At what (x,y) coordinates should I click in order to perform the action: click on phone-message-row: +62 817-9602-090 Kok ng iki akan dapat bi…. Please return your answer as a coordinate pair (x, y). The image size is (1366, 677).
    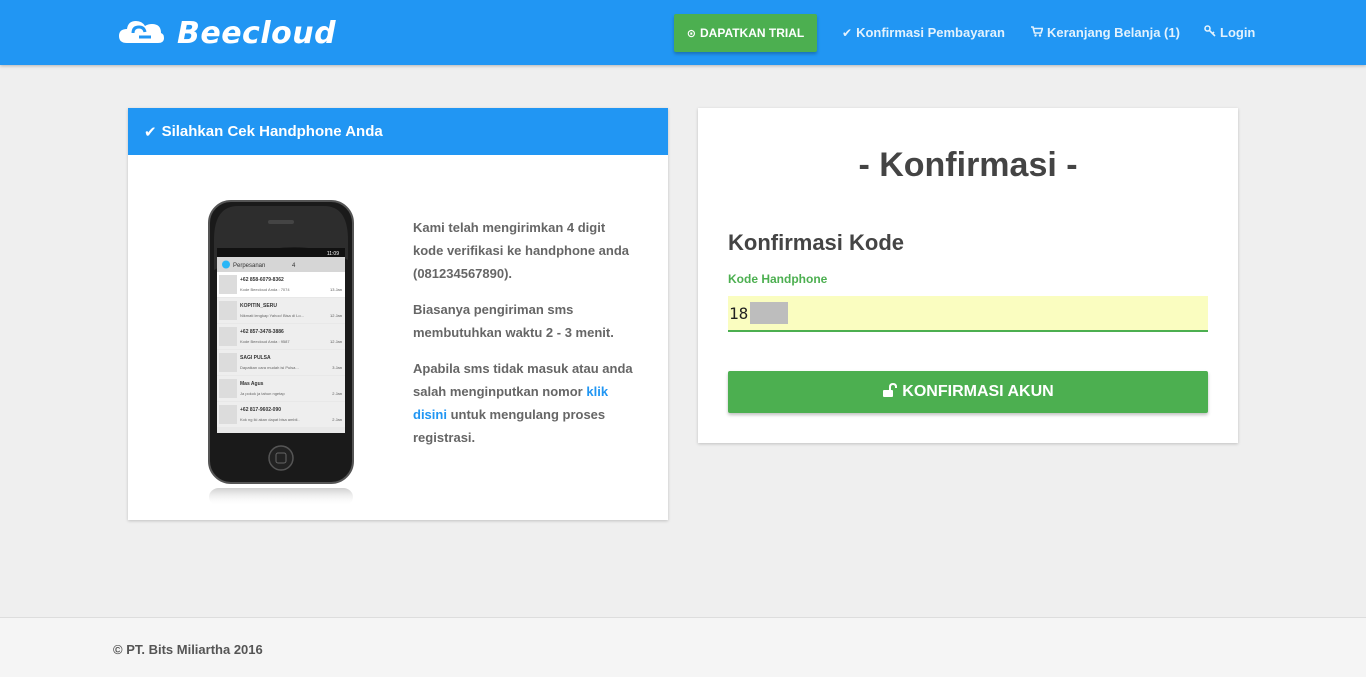
    Looking at the image, I should click on (281, 414).